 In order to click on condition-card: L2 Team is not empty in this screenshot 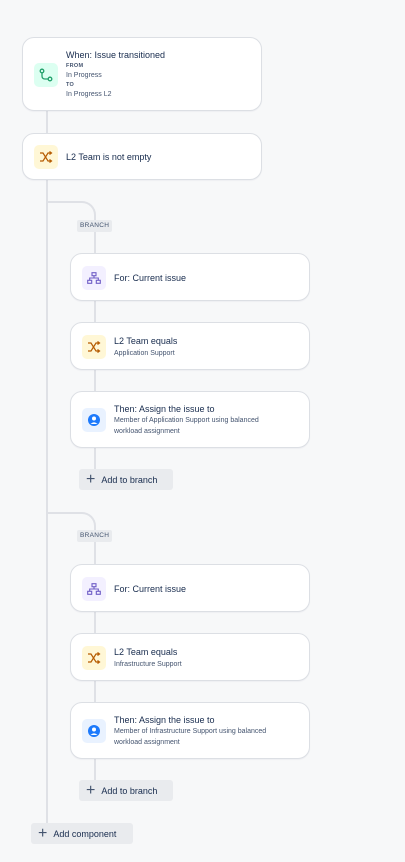, I will do `click(142, 156)`.